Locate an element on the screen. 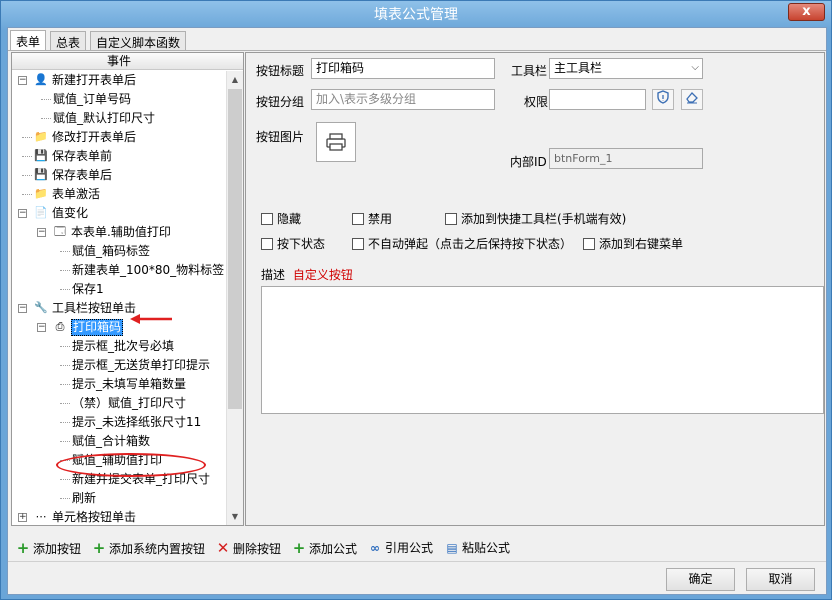 The width and height of the screenshot is (832, 600). tree-scrollbar: ▲ ▼ is located at coordinates (234, 298).